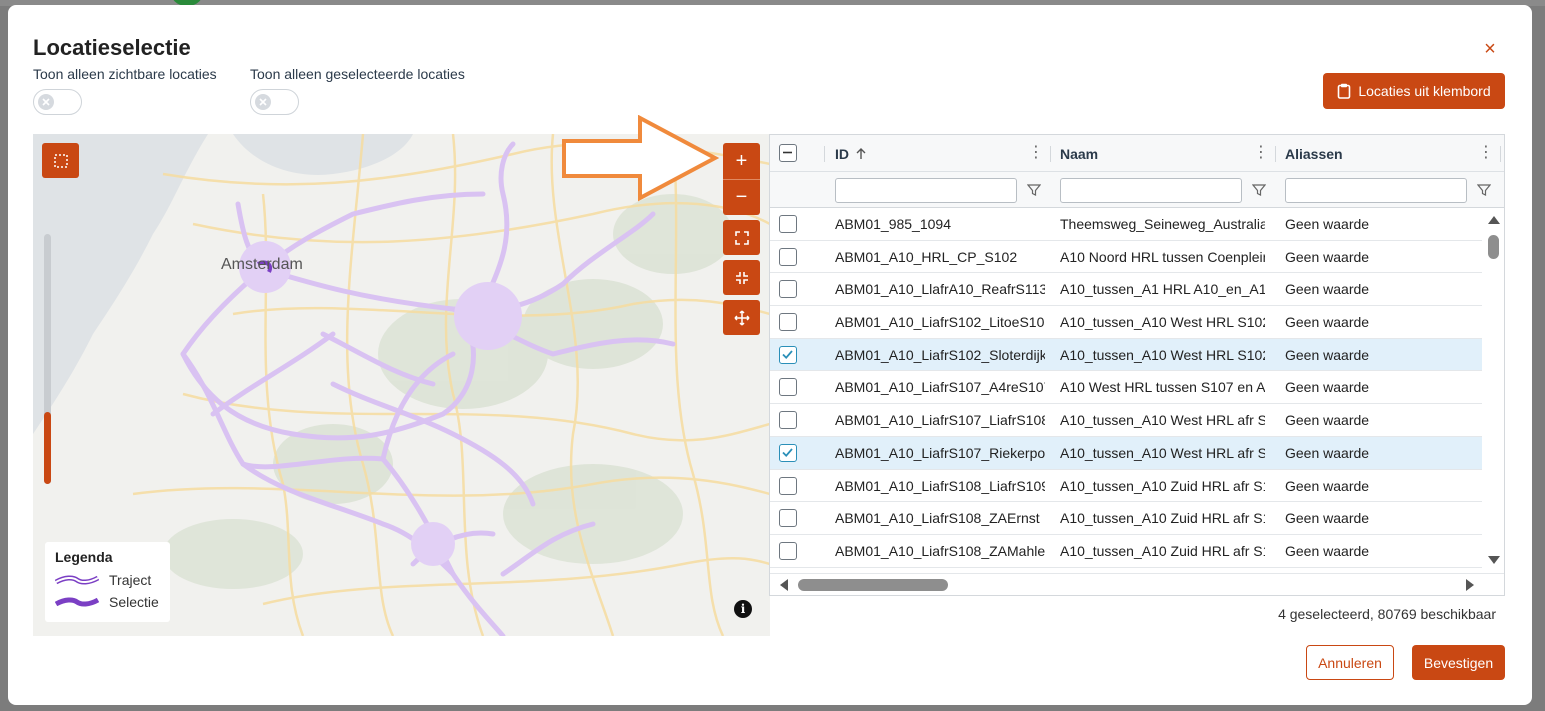 The height and width of the screenshot is (711, 1545). Describe the element at coordinates (46, 102) in the screenshot. I see `toggle-off-icon` at that location.